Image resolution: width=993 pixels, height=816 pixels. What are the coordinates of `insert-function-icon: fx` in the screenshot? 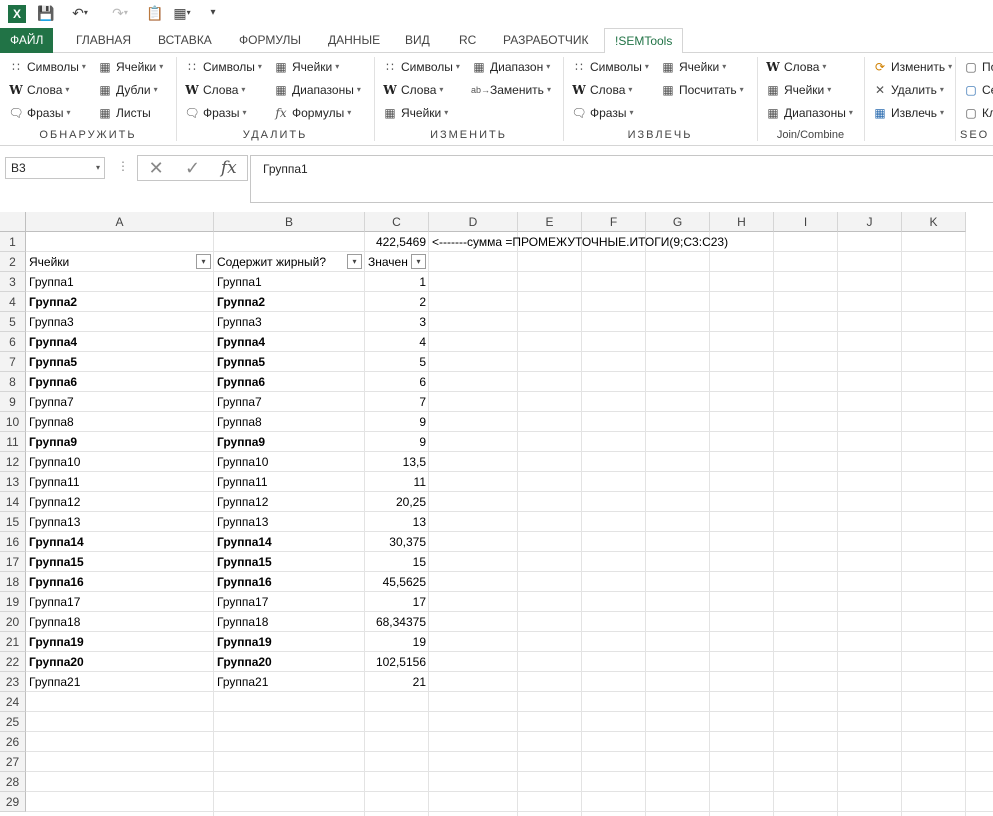 It's located at (229, 168).